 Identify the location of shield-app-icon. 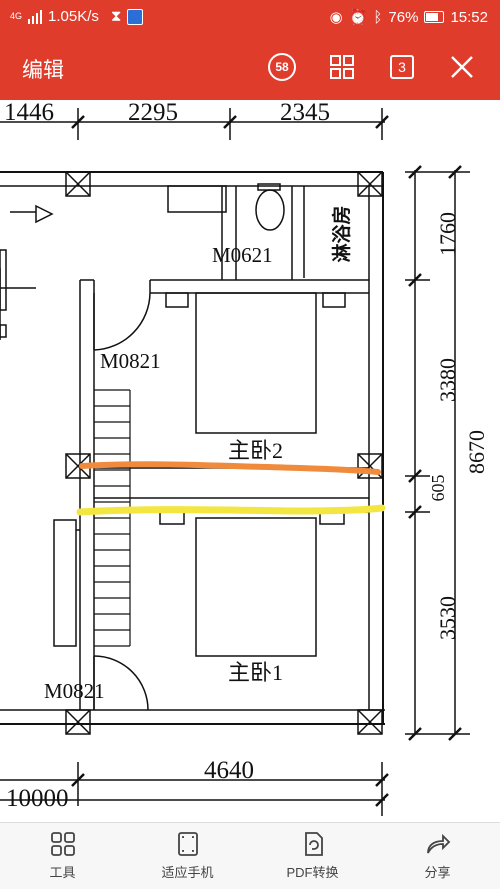
(135, 16).